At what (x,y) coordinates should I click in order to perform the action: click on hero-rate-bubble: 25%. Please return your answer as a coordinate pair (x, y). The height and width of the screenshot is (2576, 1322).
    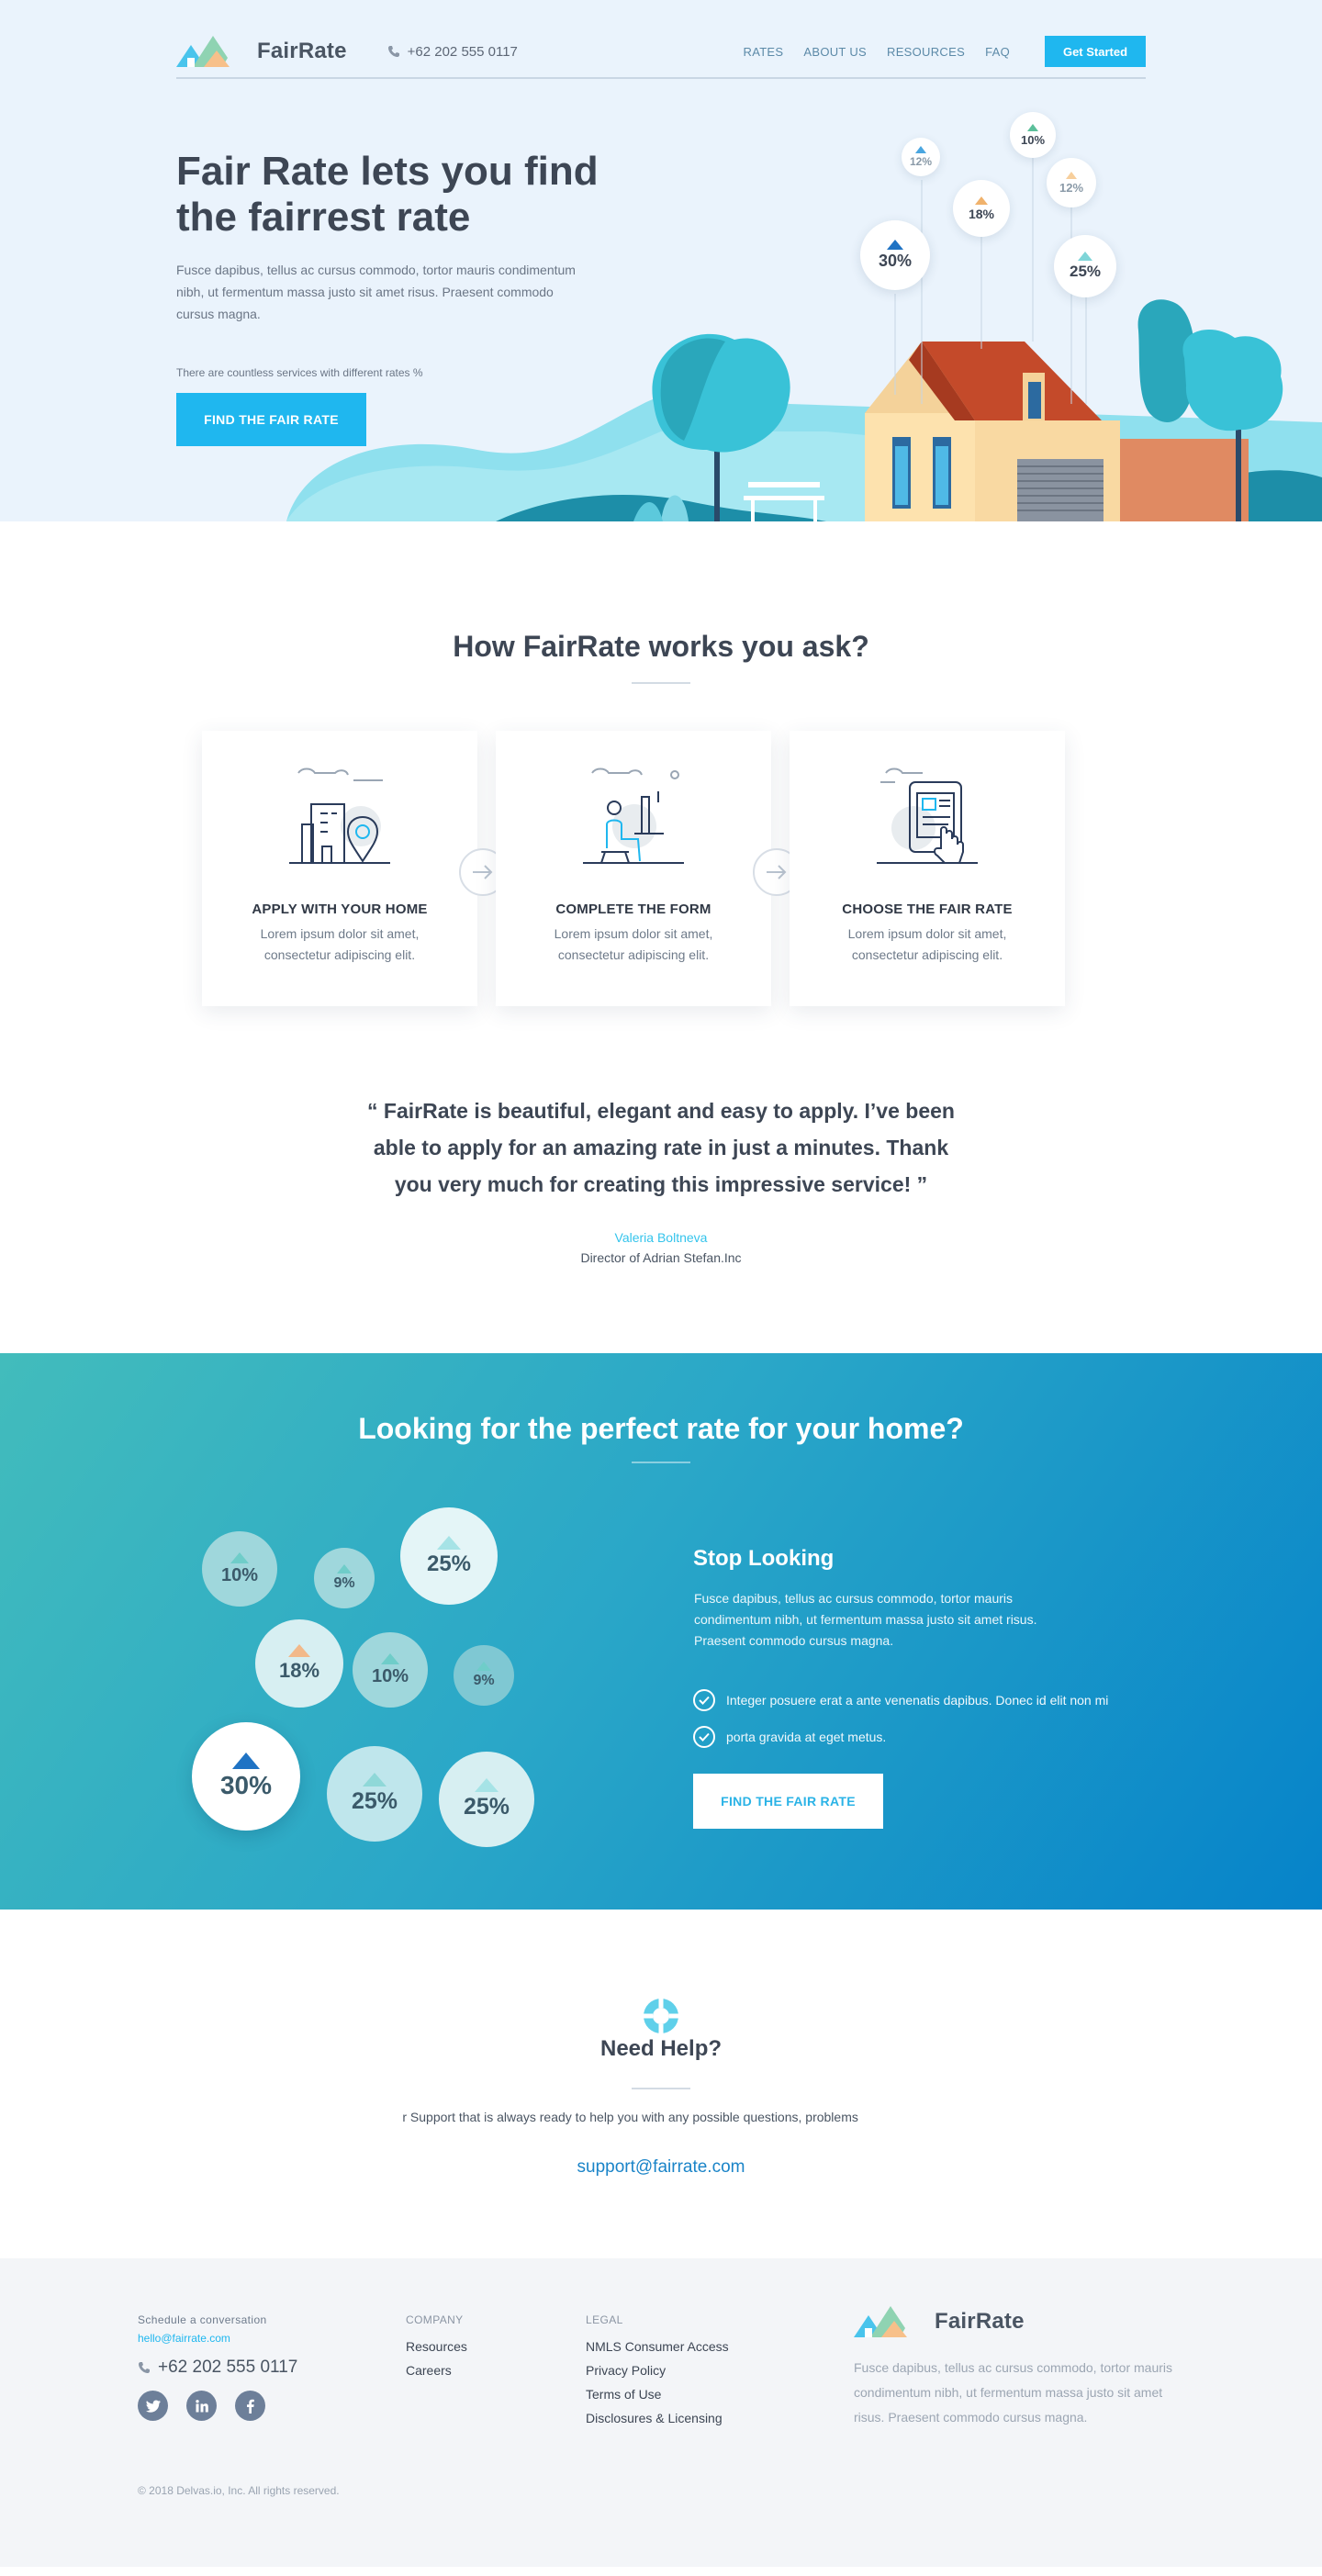
    Looking at the image, I should click on (1085, 266).